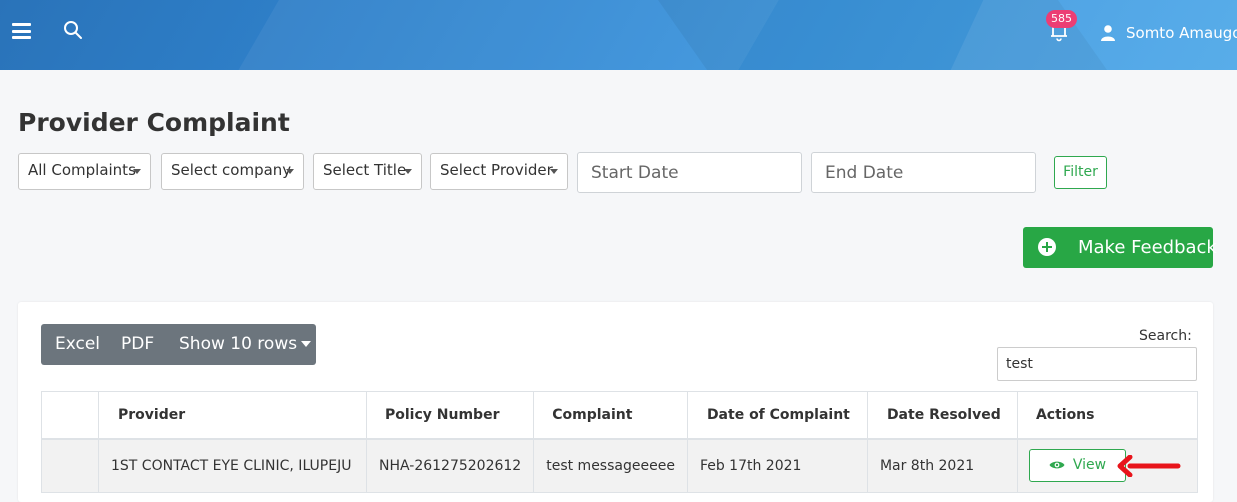 Image resolution: width=1237 pixels, height=502 pixels. I want to click on plus-circle-icon, so click(1047, 247).